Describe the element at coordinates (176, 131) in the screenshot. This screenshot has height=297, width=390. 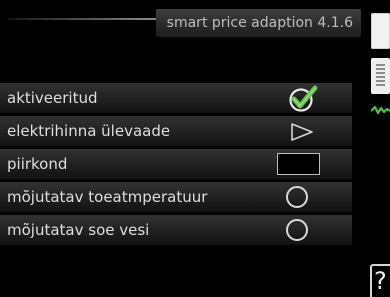
I see `menu-row-elektrihinna-ulevaade: elektrihinna ülevaade` at that location.